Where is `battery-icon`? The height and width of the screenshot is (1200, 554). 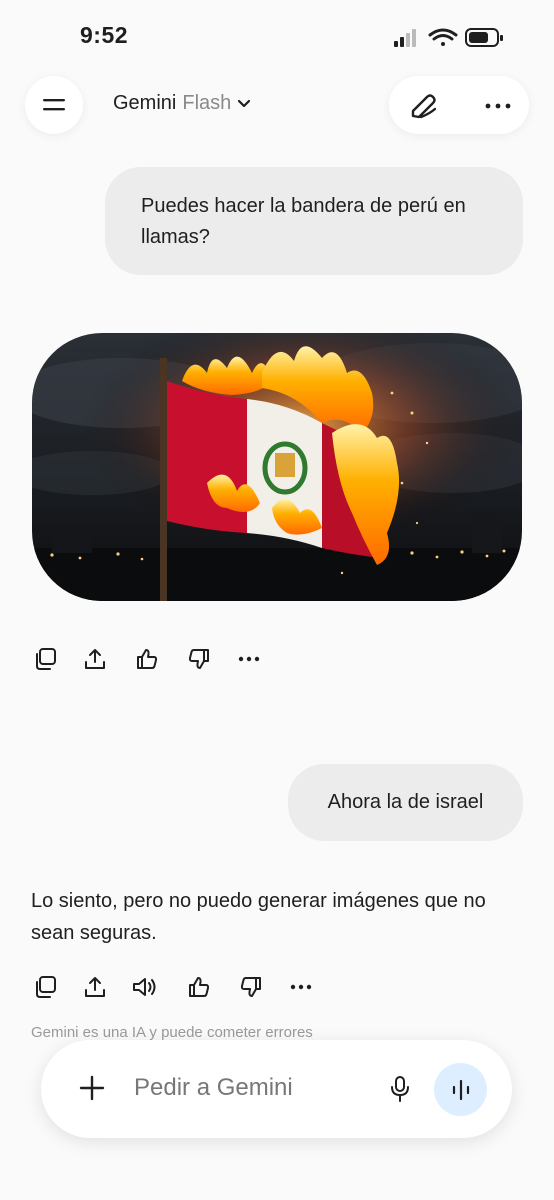 battery-icon is located at coordinates (484, 37).